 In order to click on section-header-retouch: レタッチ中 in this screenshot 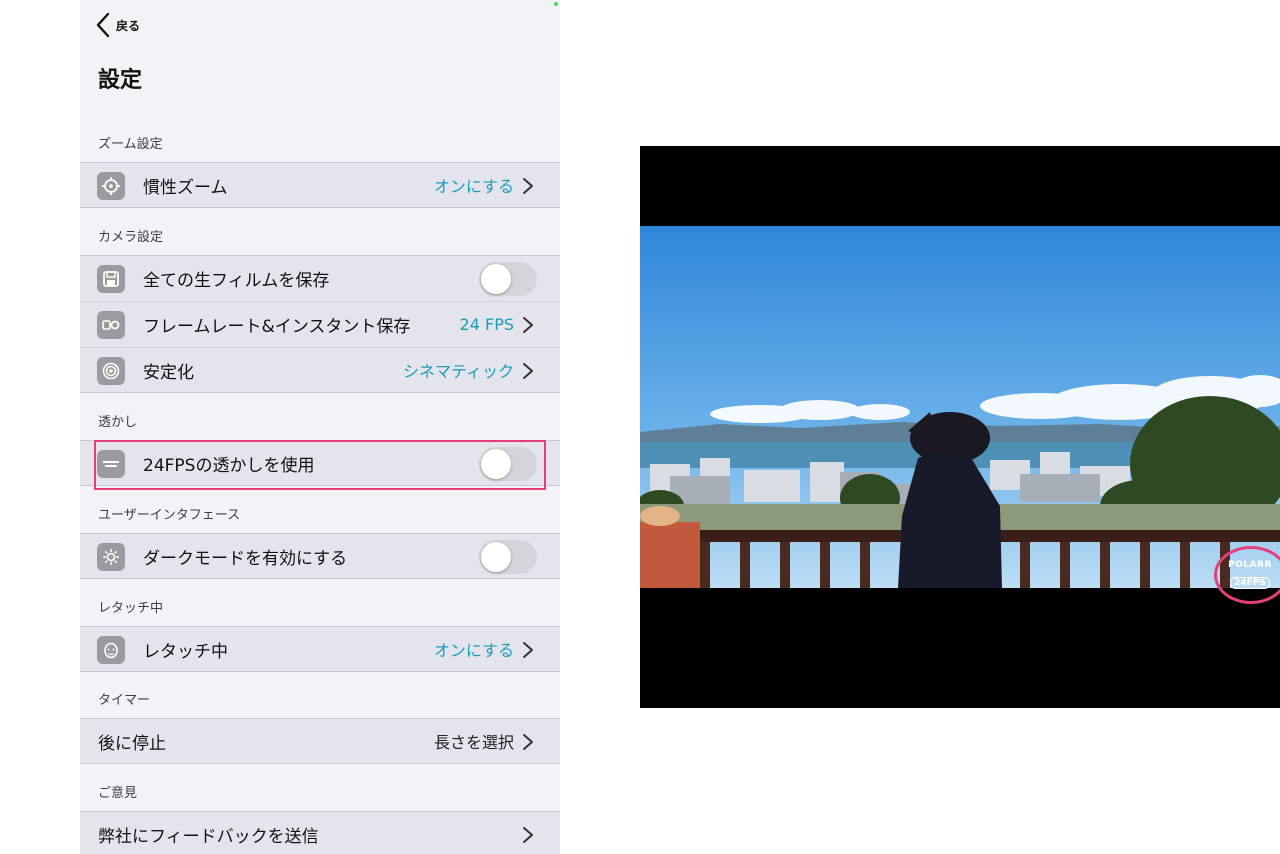, I will do `click(131, 608)`.